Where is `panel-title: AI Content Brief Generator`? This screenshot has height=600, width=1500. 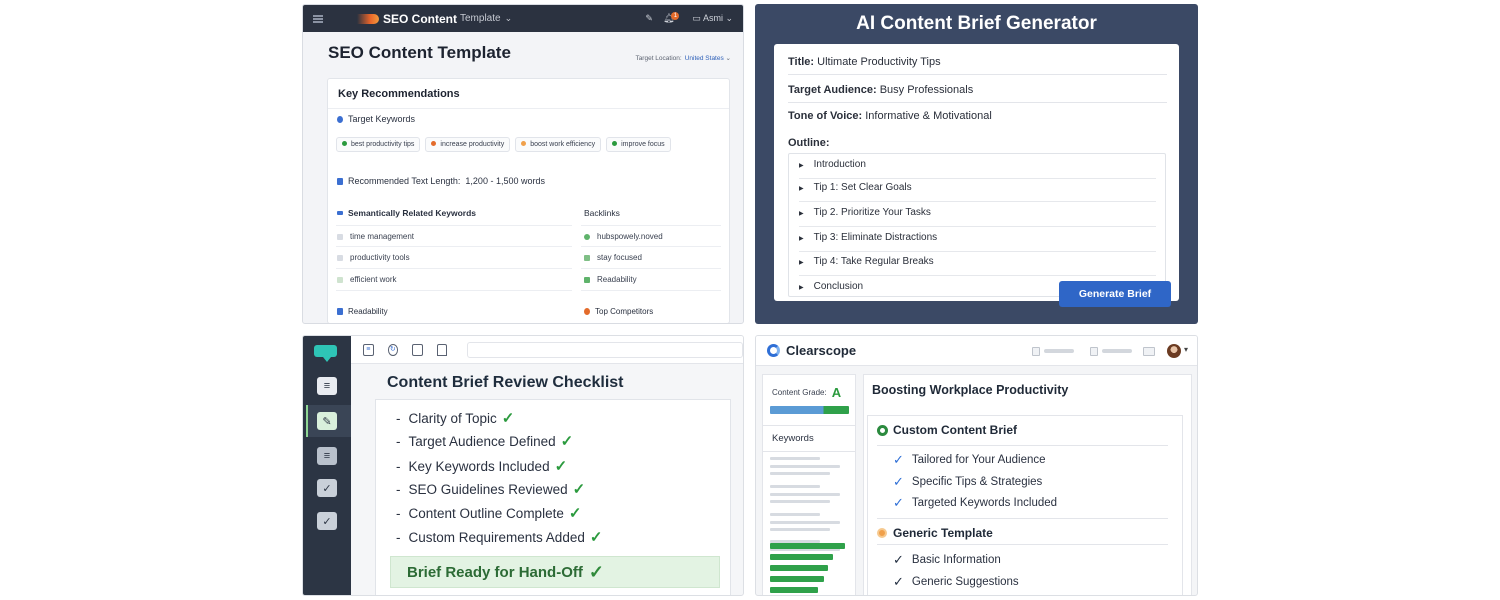
panel-title: AI Content Brief Generator is located at coordinates (976, 23).